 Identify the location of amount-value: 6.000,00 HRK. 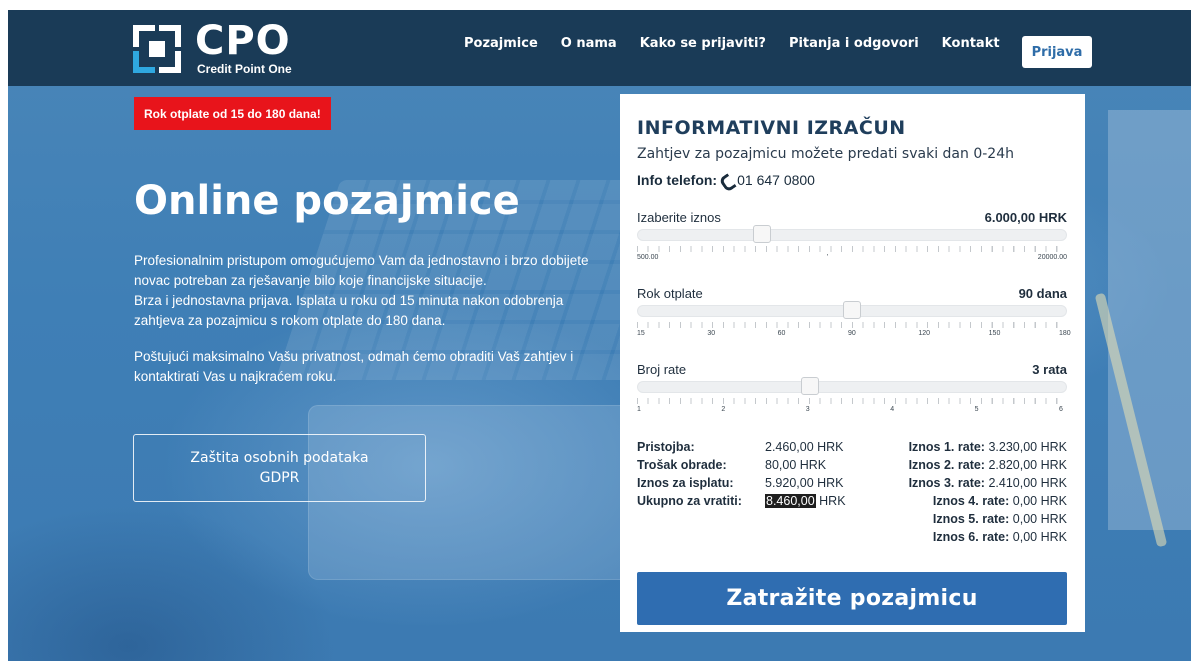
(1025, 217).